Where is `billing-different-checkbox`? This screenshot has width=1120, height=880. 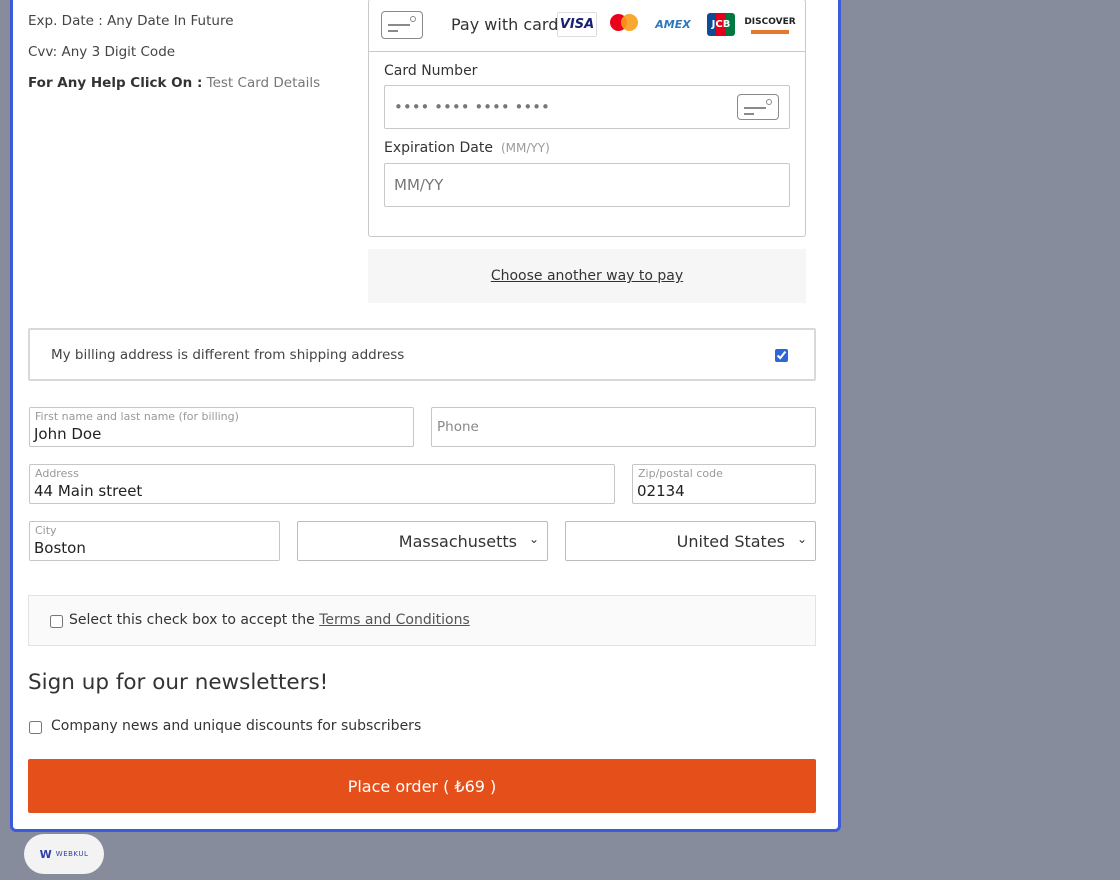 billing-different-checkbox is located at coordinates (781, 355).